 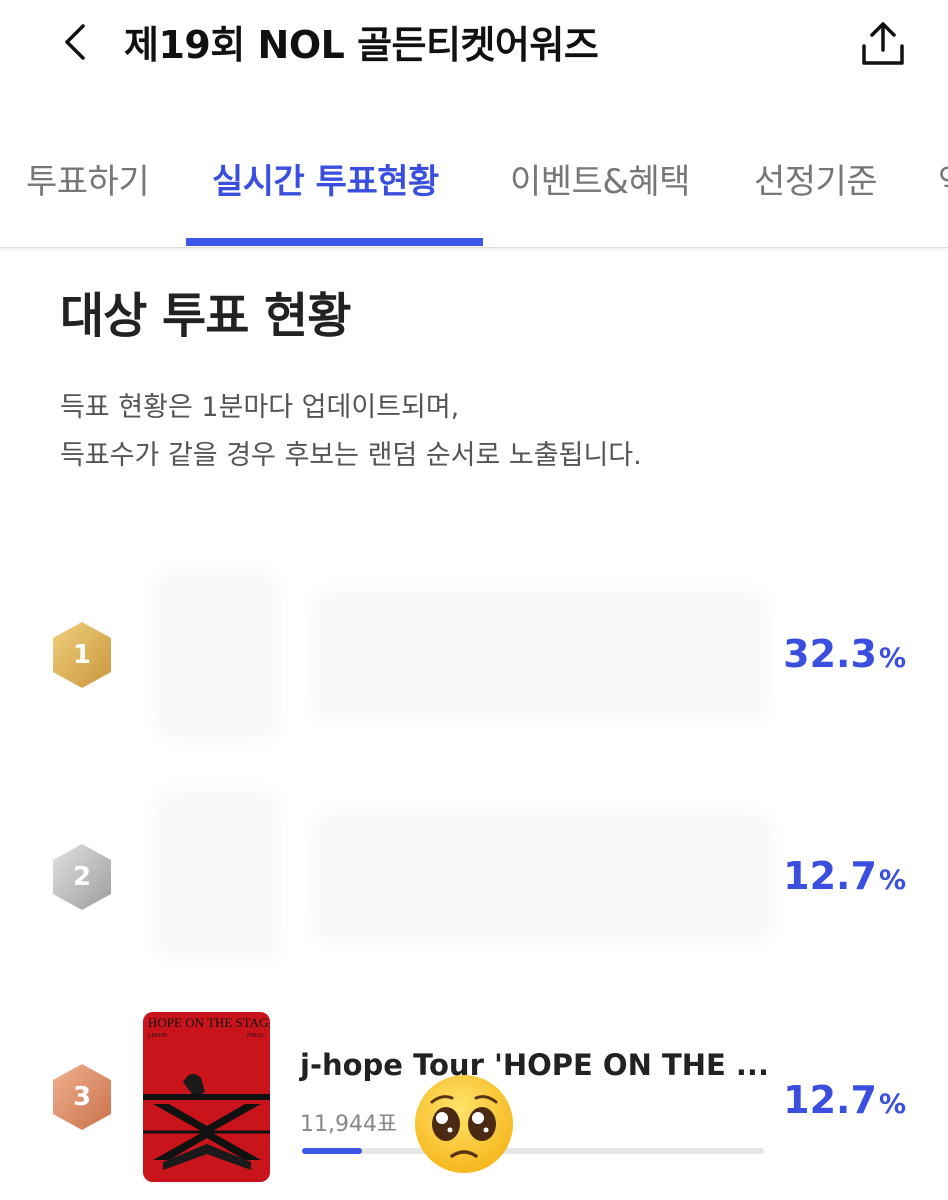 I want to click on vote-percent: 32.3%, so click(x=844, y=654).